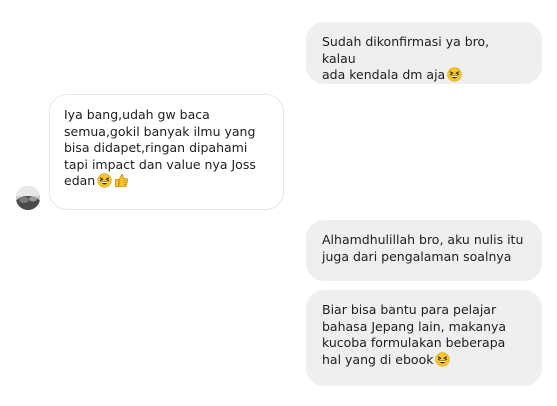  Describe the element at coordinates (414, 342) in the screenshot. I see `message-text-line: kucoba formulakan beberapa` at that location.